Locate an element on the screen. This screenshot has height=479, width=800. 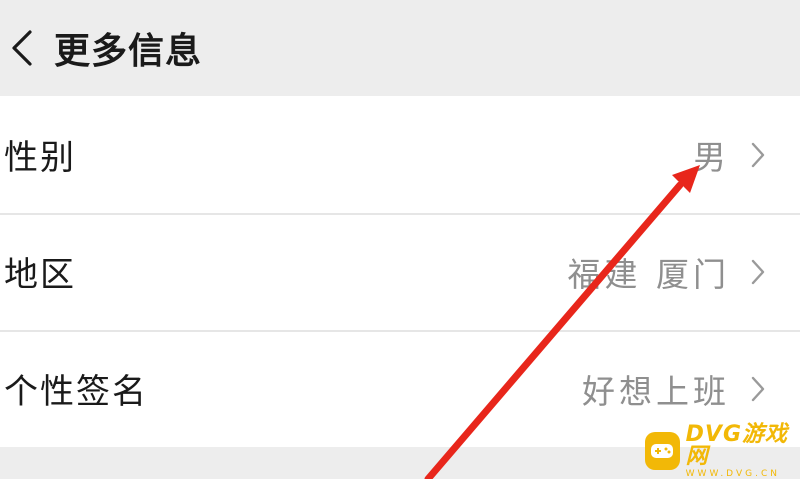
watermark: DVG游戏网 WWW.DVG.CN is located at coordinates (722, 450).